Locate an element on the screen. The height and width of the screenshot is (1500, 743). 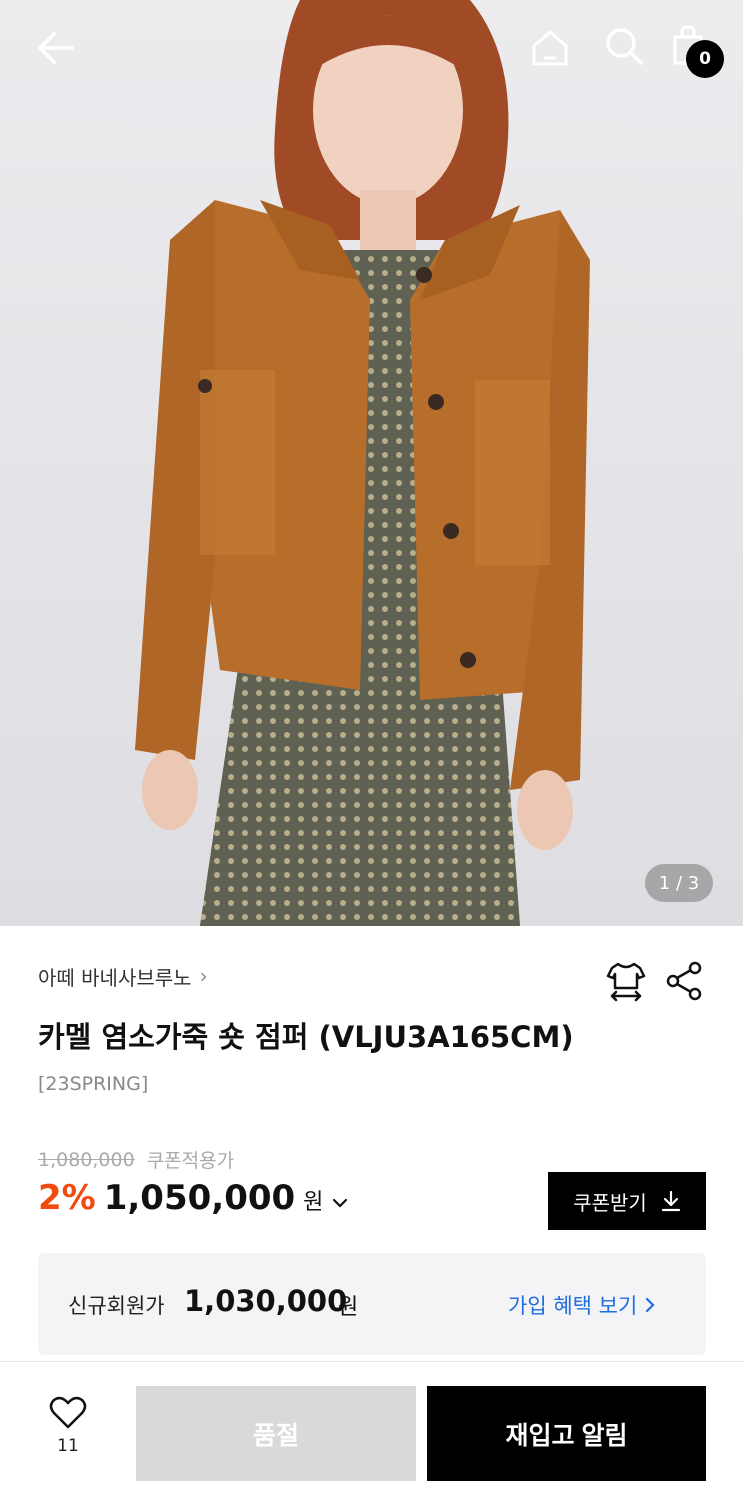
search-button is located at coordinates (624, 46).